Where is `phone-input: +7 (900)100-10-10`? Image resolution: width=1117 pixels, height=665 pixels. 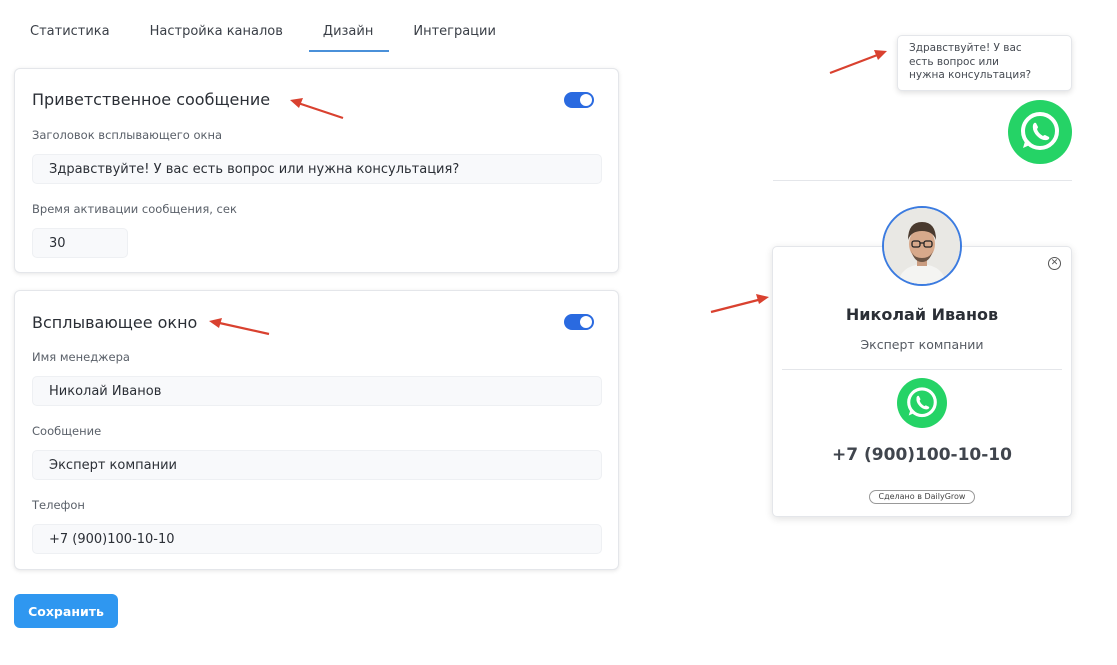
phone-input: +7 (900)100-10-10 is located at coordinates (317, 539).